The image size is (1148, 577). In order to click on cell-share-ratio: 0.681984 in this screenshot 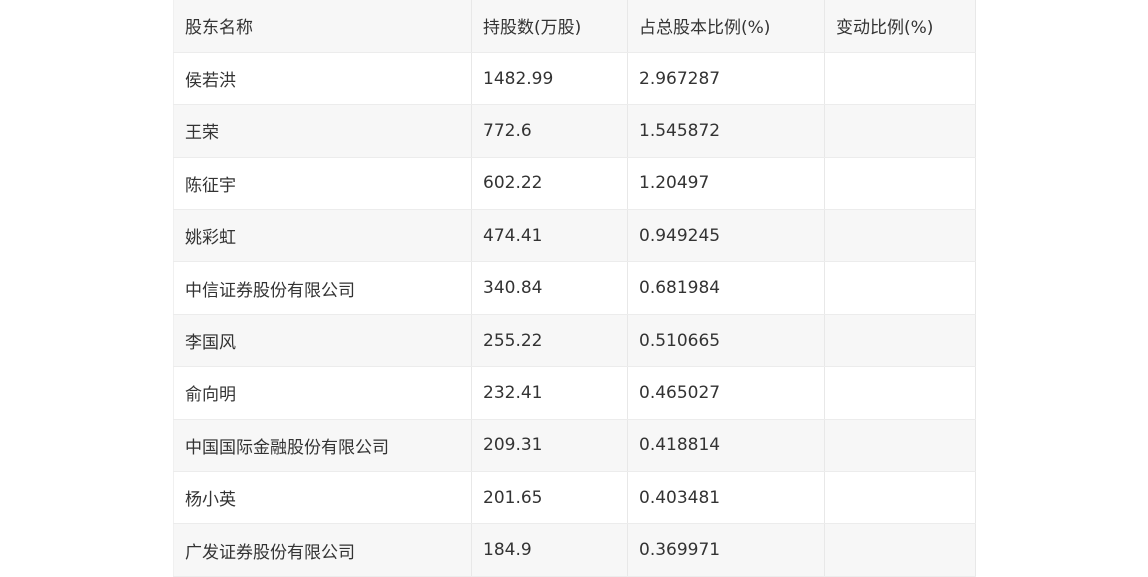, I will do `click(726, 288)`.